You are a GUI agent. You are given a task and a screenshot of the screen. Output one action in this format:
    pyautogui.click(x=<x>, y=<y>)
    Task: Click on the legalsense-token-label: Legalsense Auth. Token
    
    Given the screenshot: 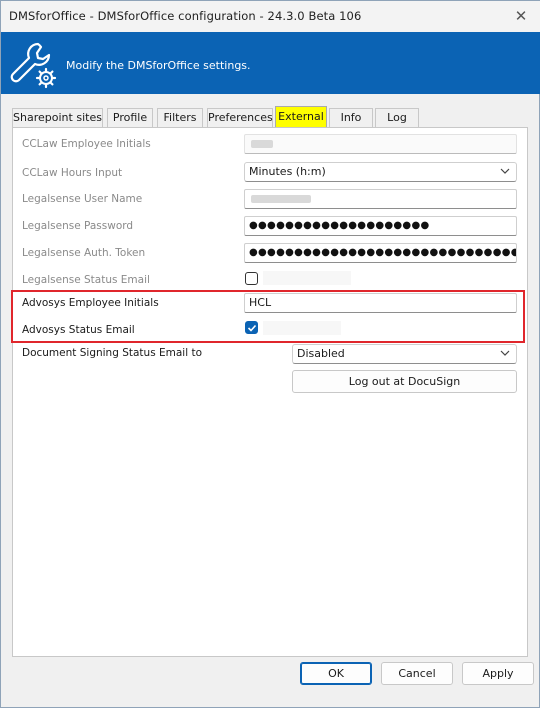 What is the action you would take?
    pyautogui.click(x=84, y=253)
    